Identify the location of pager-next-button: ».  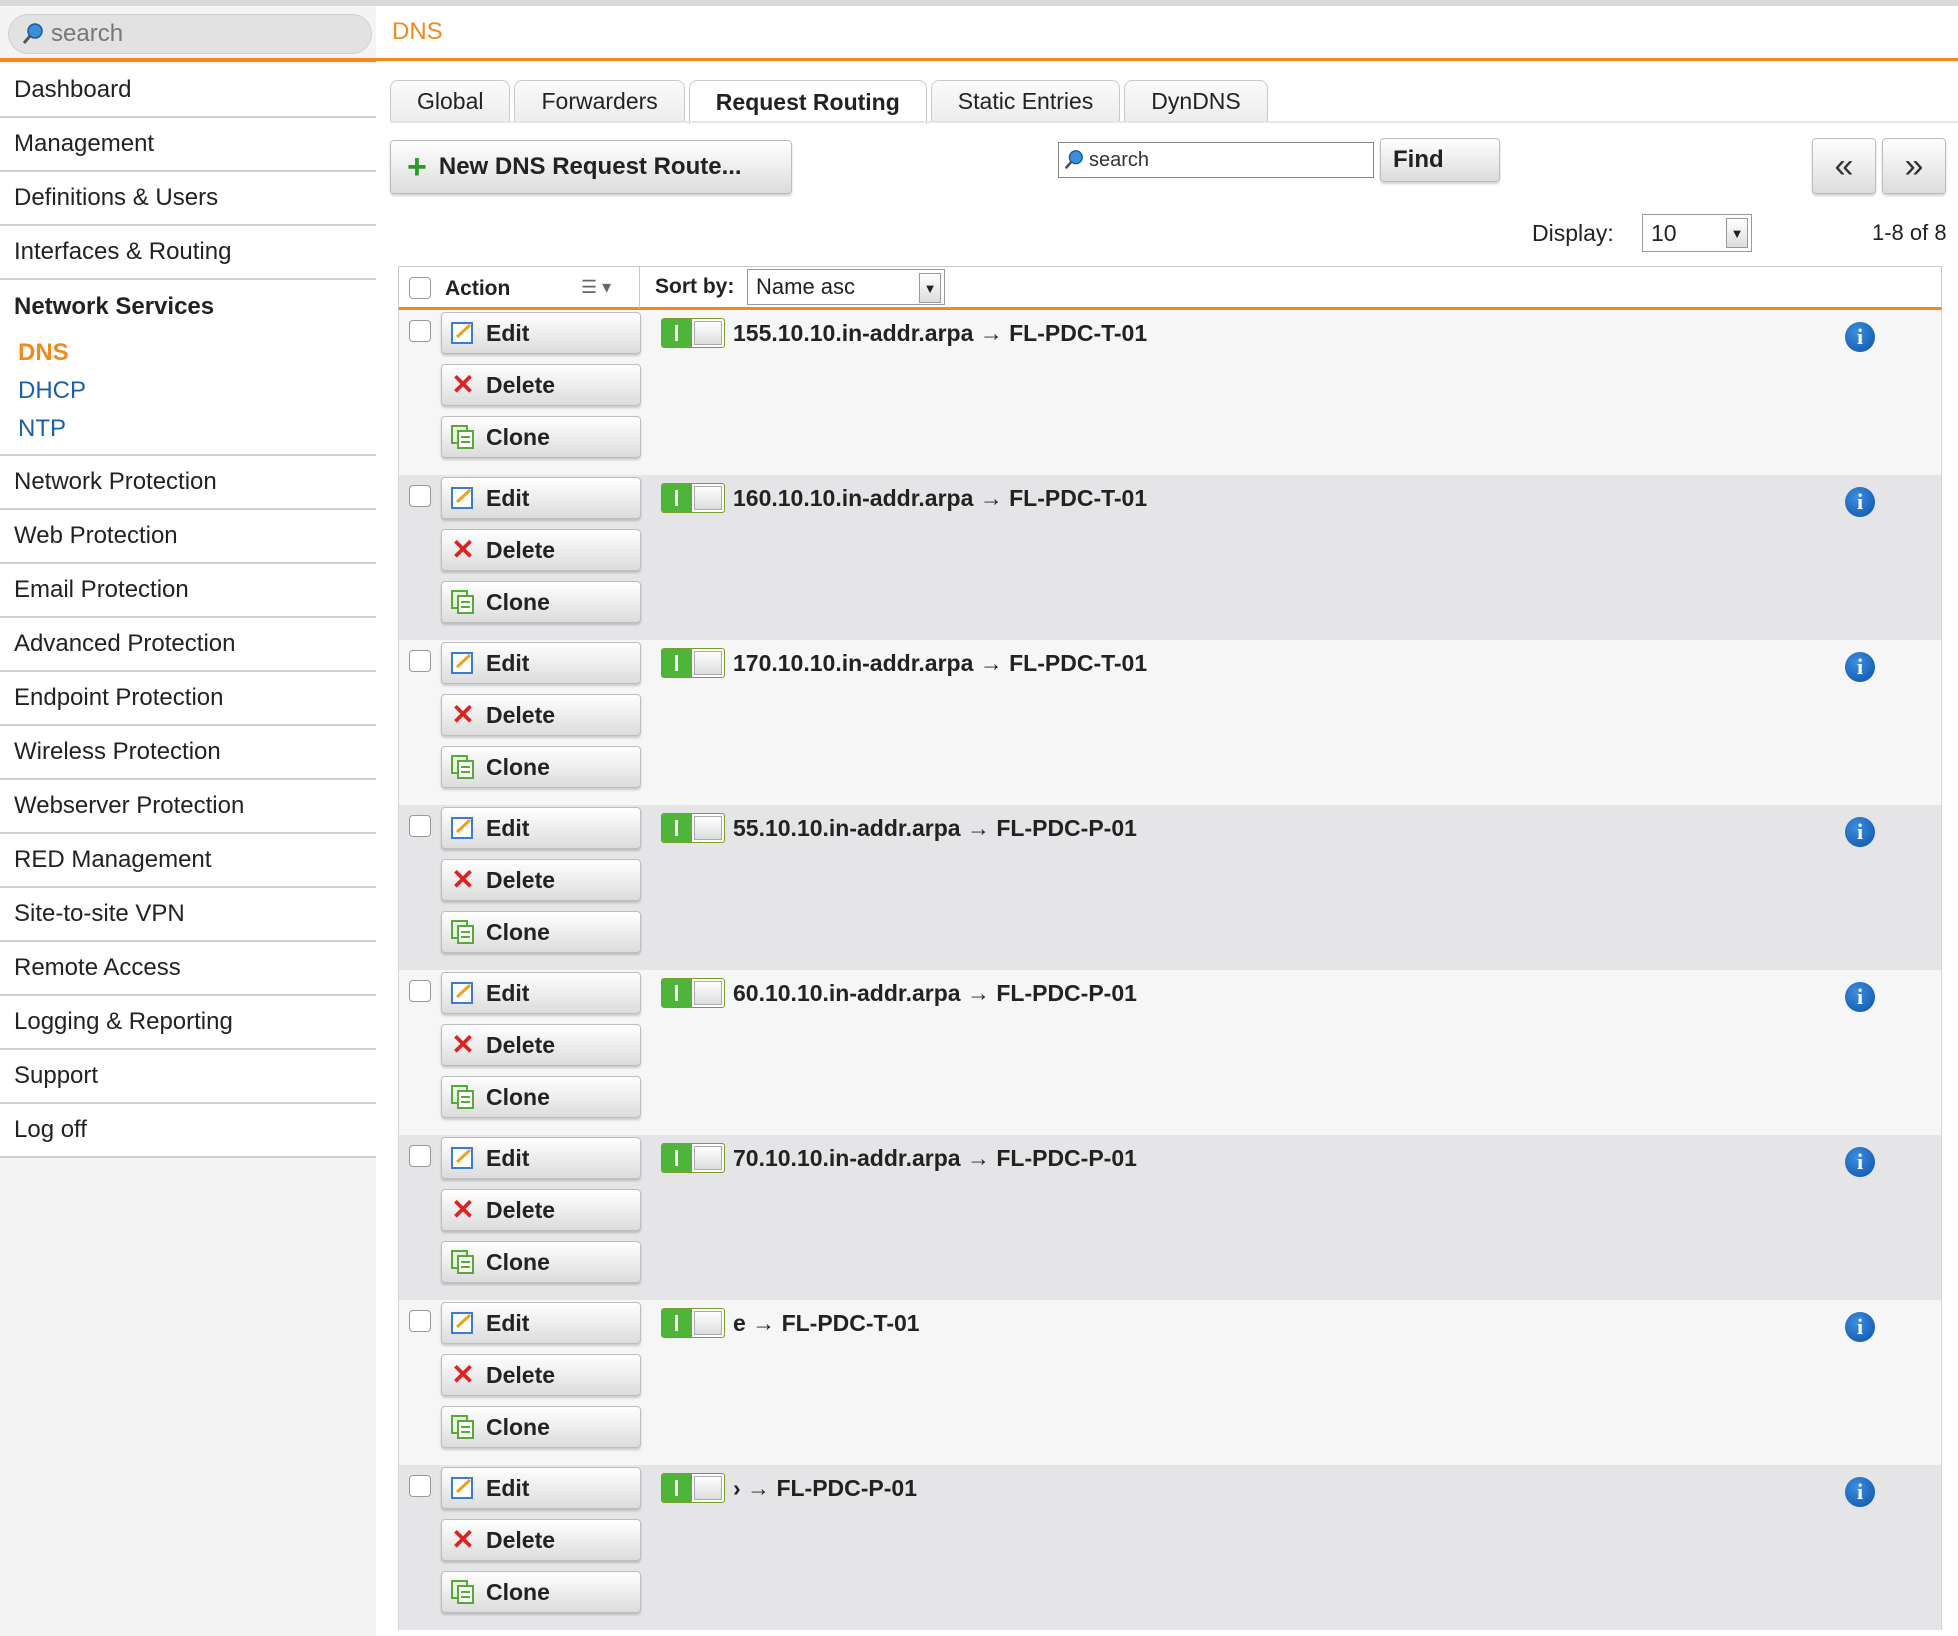
(1914, 166).